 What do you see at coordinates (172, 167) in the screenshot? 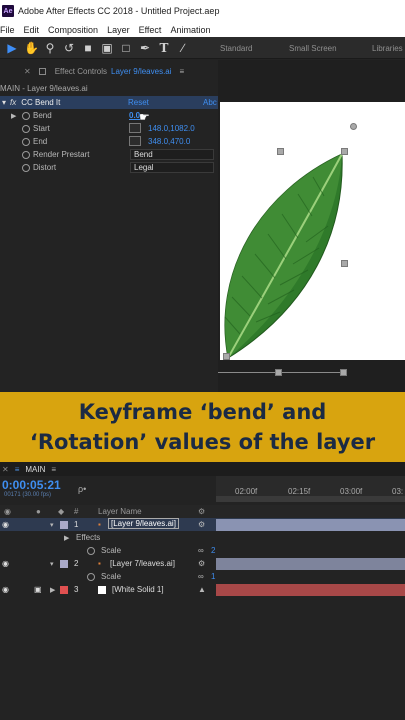
I see `distort-dropdown: Legal` at bounding box center [172, 167].